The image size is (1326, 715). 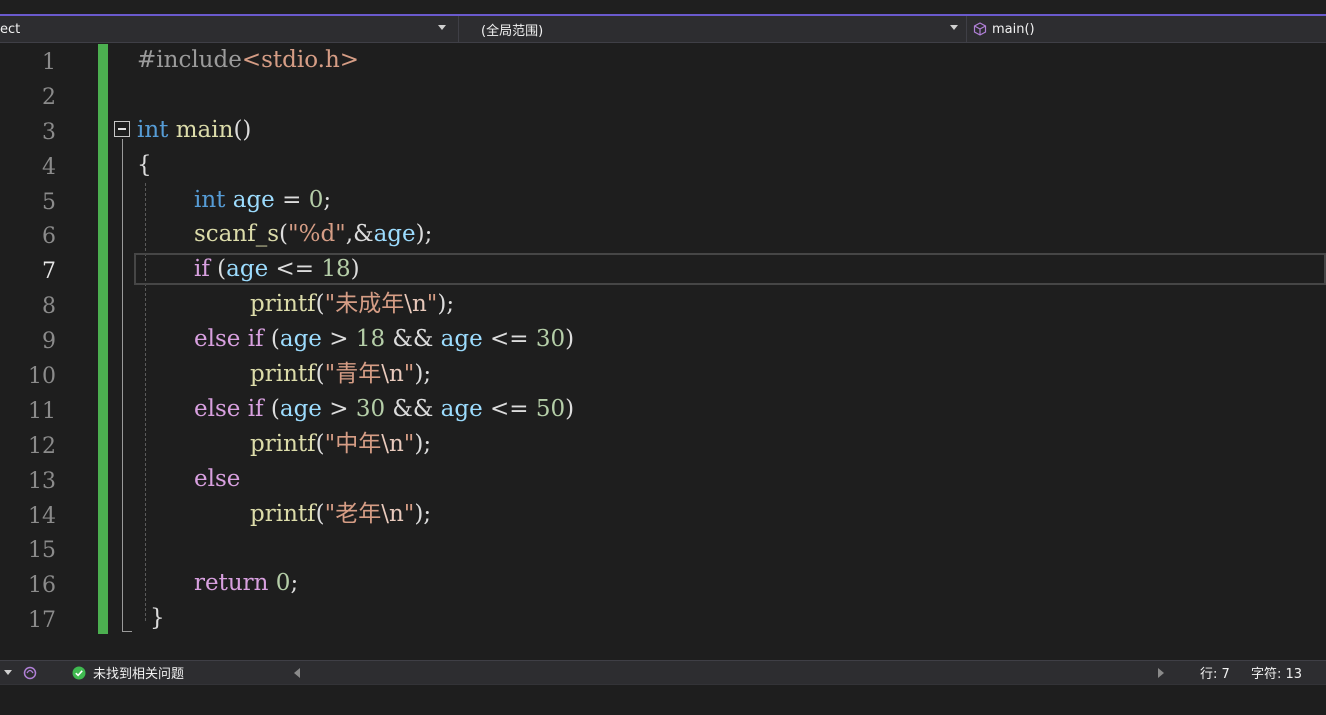 What do you see at coordinates (262, 200) in the screenshot?
I see `code-line-5: int age = 0;` at bounding box center [262, 200].